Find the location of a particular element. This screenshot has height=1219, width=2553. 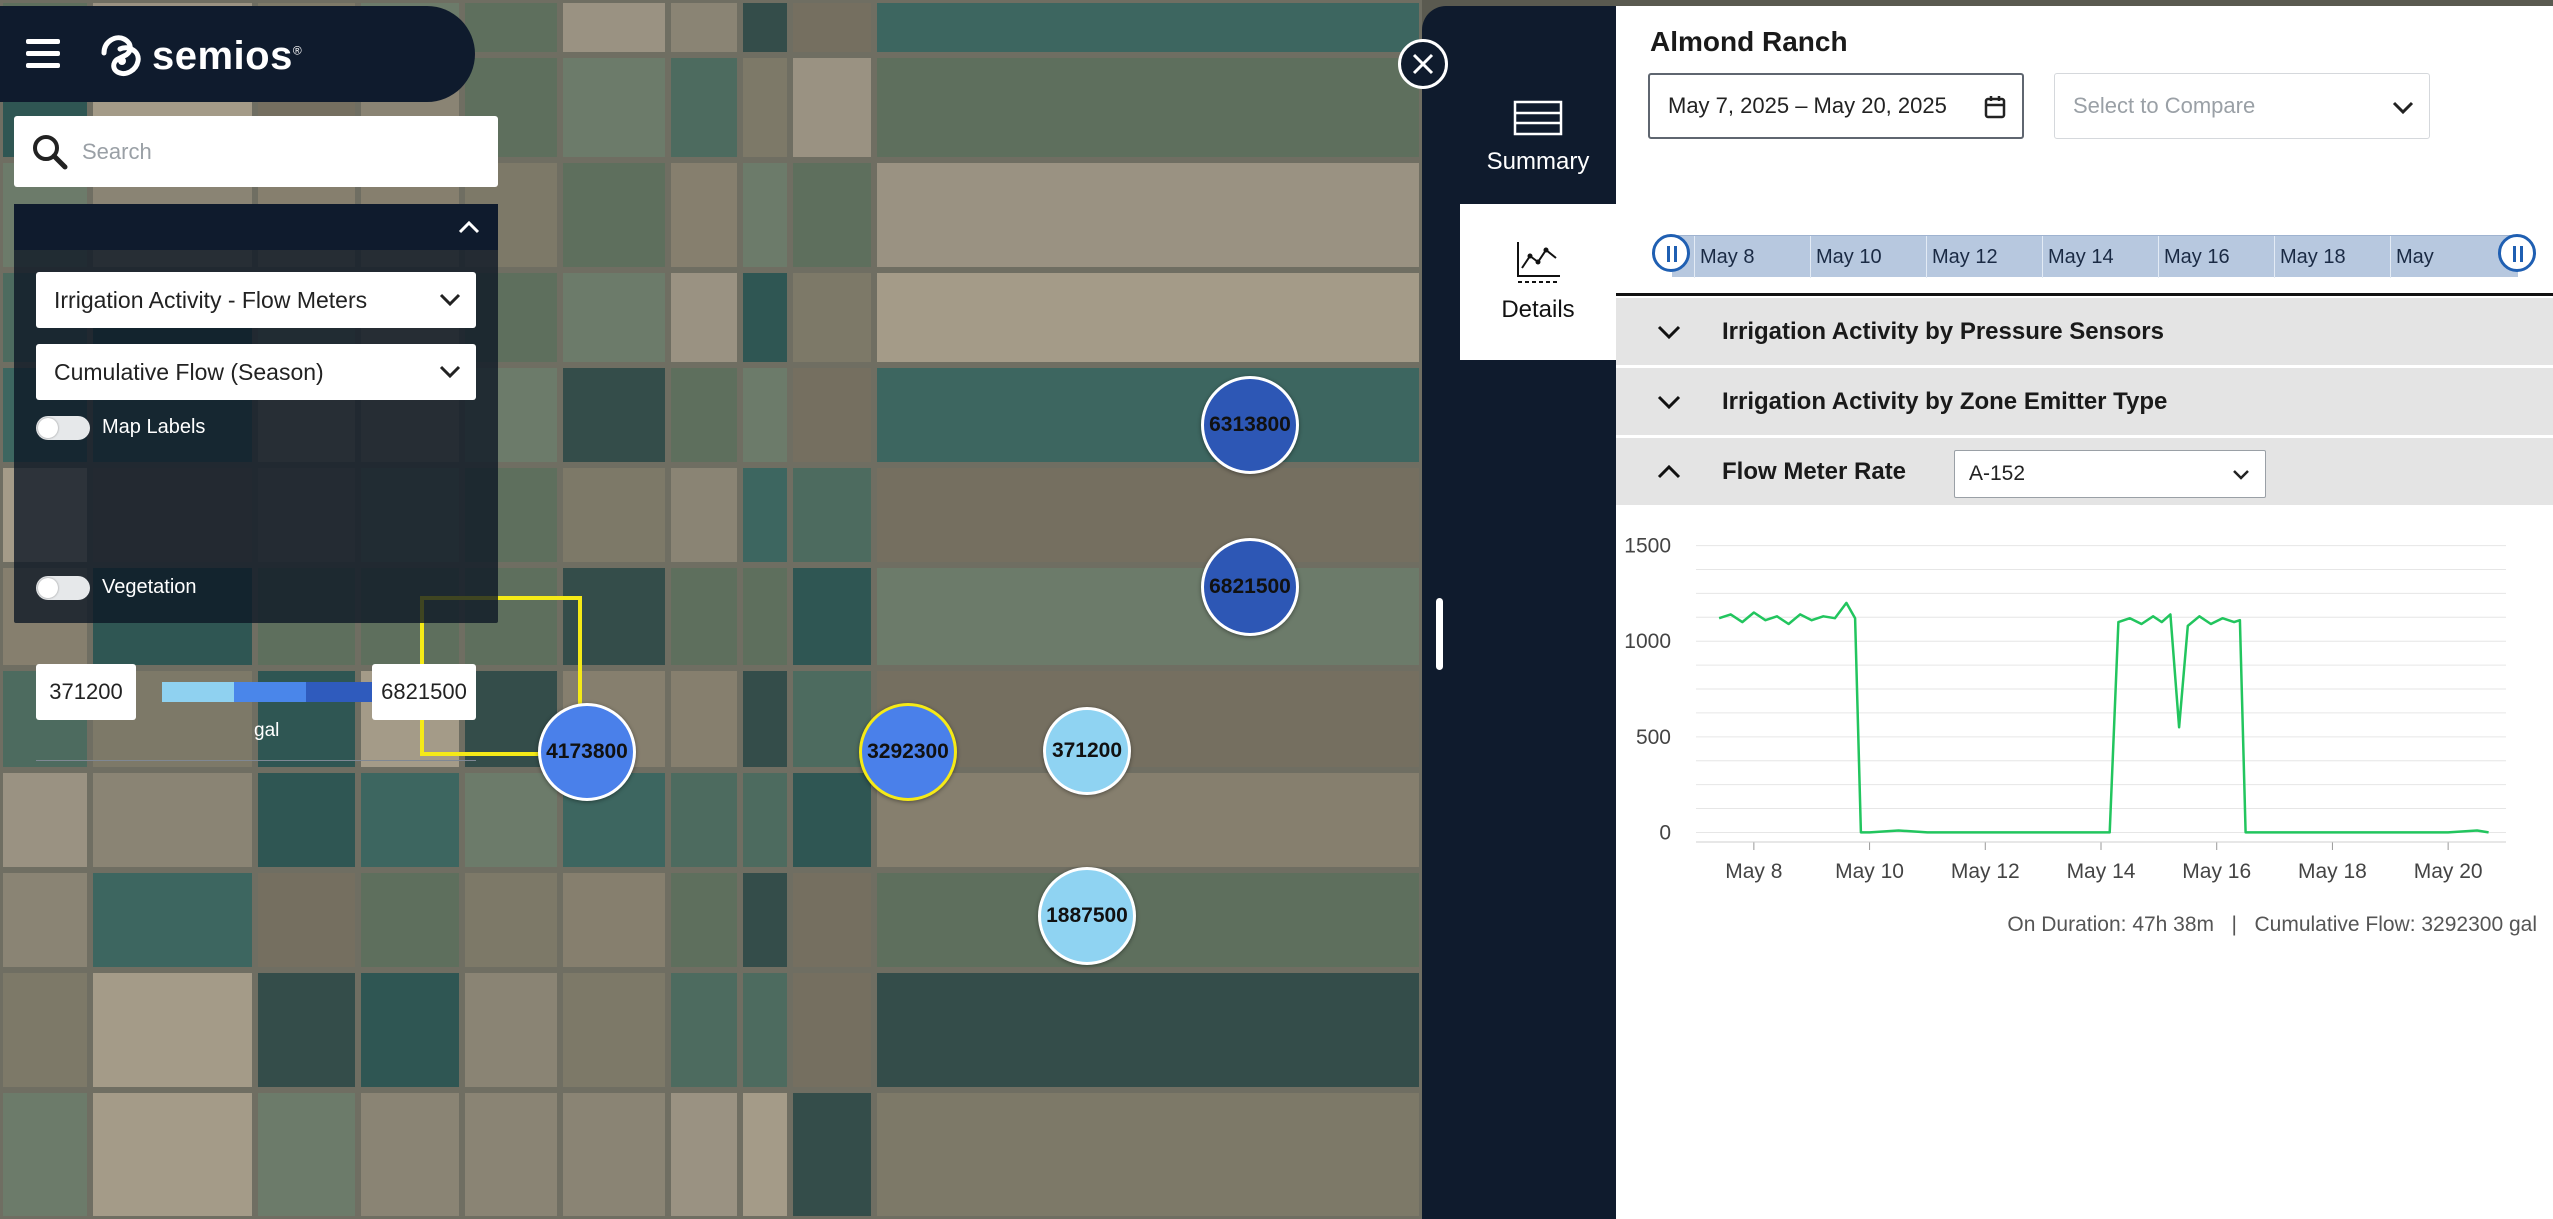

timeline-label: May 16 is located at coordinates (2197, 257).